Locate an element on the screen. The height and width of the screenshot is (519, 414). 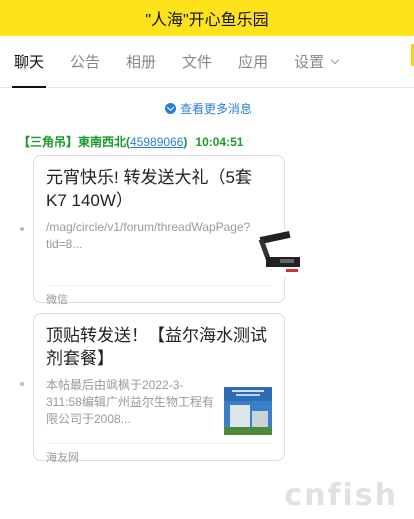
tab-settings: 设置 is located at coordinates (317, 62).